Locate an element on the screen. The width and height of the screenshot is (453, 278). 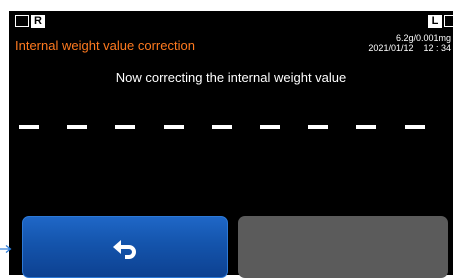
date-time: 2021/01/12 12 : 34 is located at coordinates (409, 48).